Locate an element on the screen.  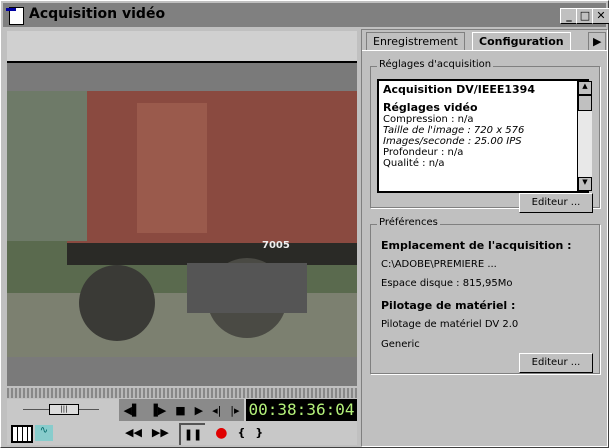
video-track-icon is located at coordinates (22, 434).